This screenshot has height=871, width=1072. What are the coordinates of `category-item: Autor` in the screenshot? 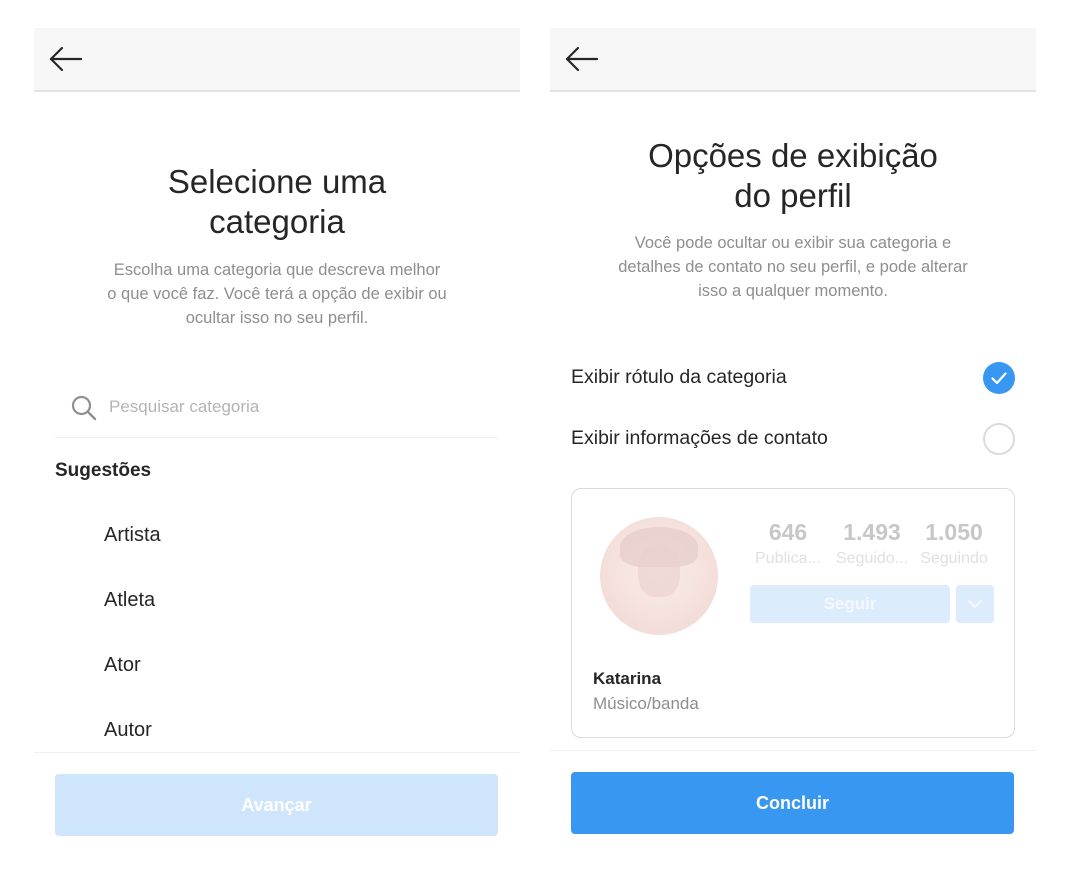 It's located at (128, 730).